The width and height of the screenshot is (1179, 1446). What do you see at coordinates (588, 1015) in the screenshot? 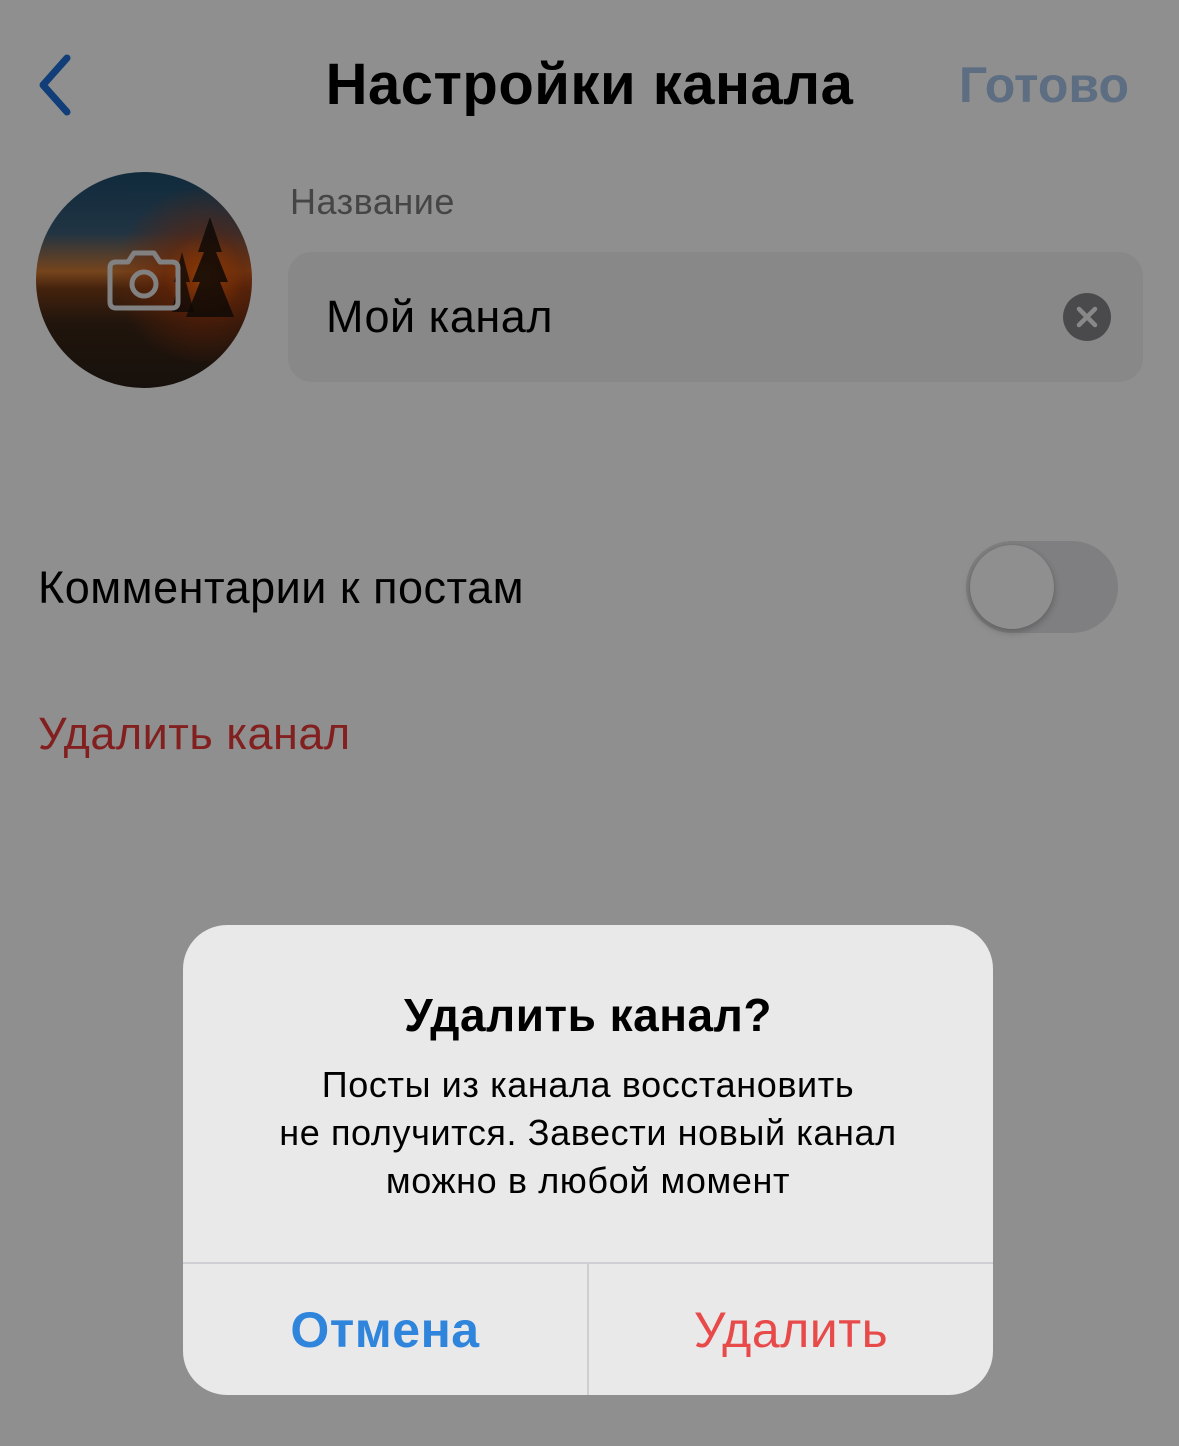
I see `alert-title: Удалить канал?` at bounding box center [588, 1015].